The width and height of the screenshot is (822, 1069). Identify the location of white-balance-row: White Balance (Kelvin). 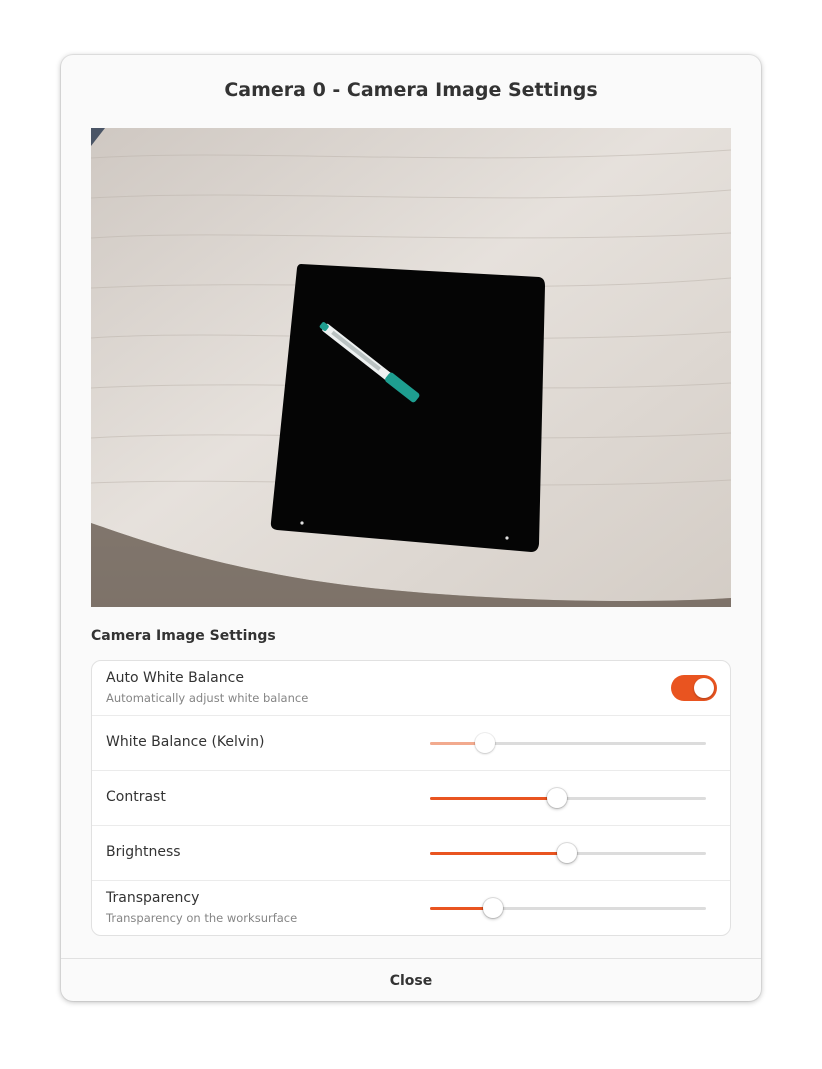
(411, 743).